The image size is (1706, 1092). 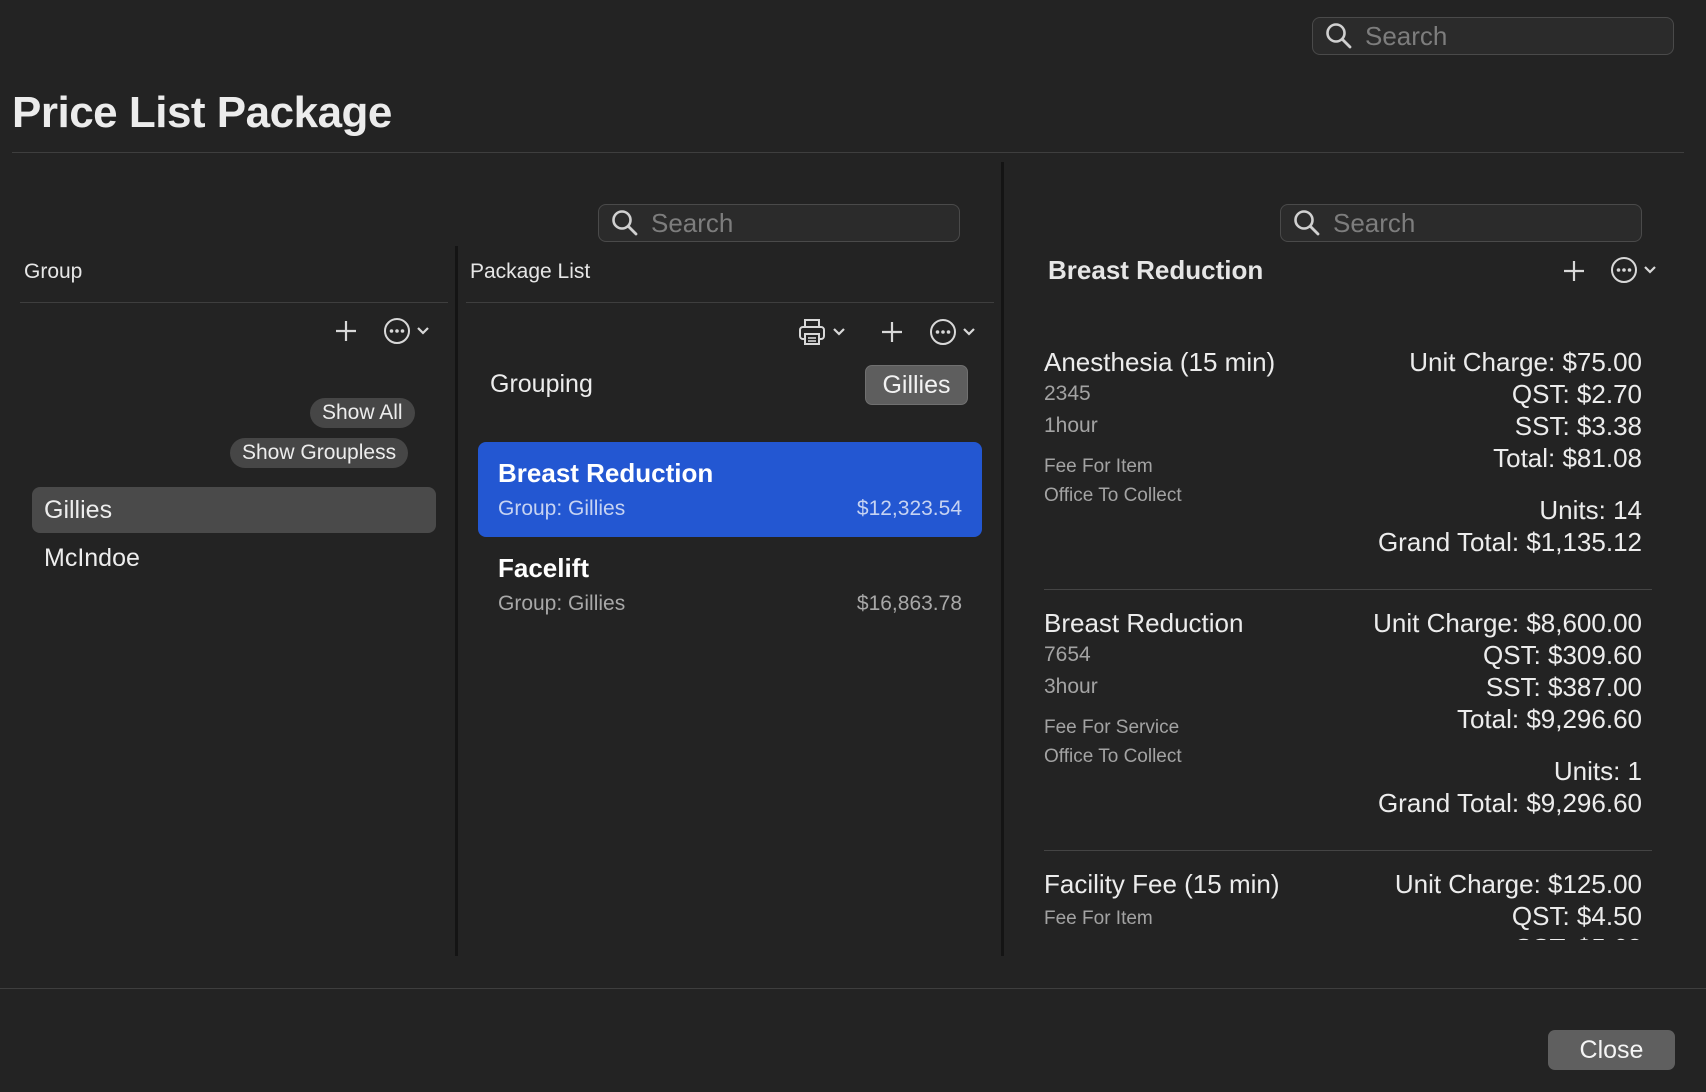 What do you see at coordinates (909, 603) in the screenshot?
I see `package-price: $16,863.78` at bounding box center [909, 603].